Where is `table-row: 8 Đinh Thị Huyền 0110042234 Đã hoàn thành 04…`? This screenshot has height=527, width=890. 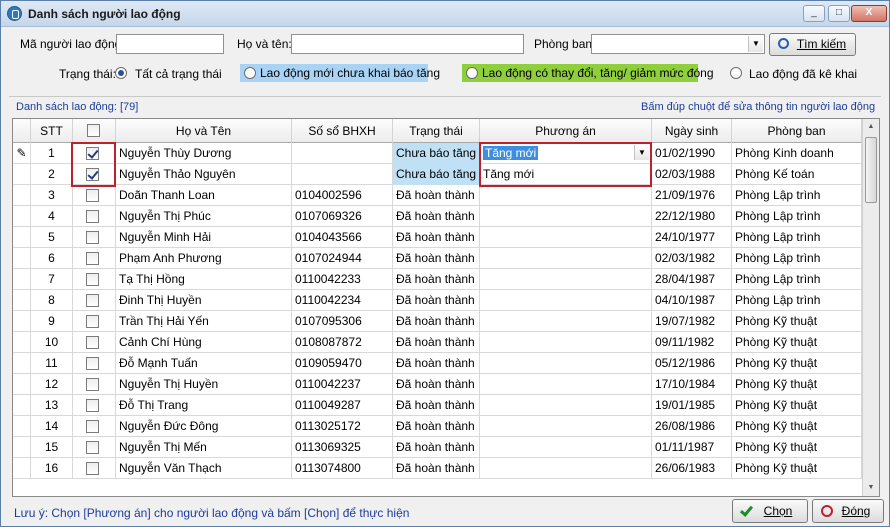 table-row: 8 Đinh Thị Huyền 0110042234 Đã hoàn thành 04… is located at coordinates (437, 300).